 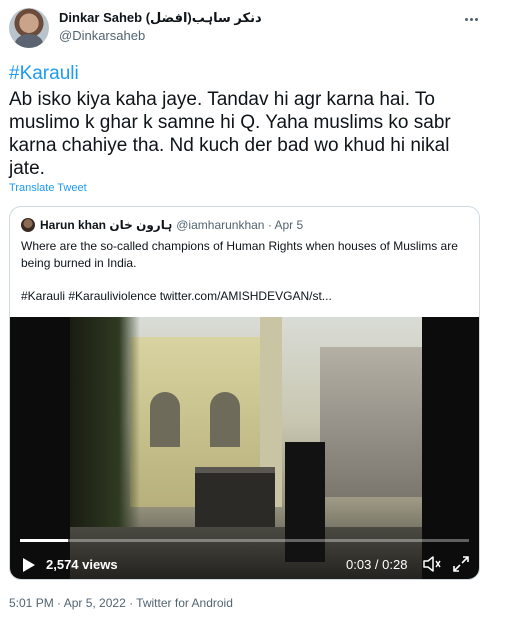 What do you see at coordinates (471, 19) in the screenshot?
I see `more-options-icon` at bounding box center [471, 19].